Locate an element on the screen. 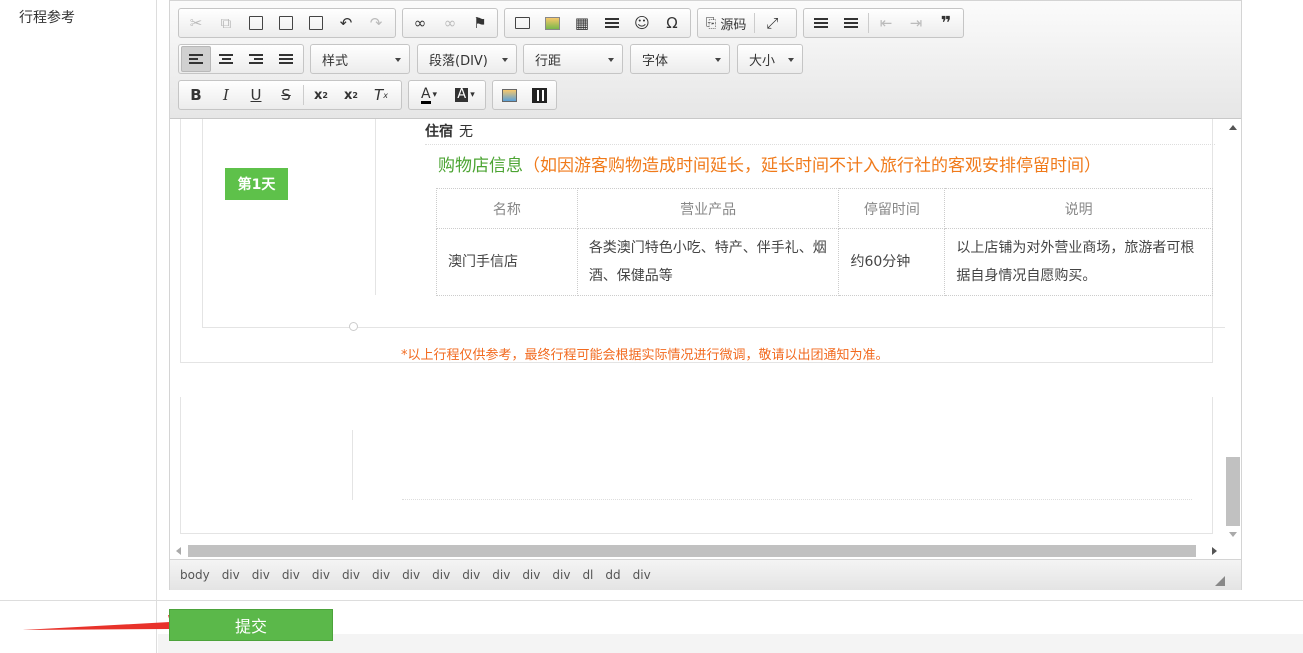 Image resolution: width=1303 pixels, height=653 pixels. image-icon is located at coordinates (522, 23).